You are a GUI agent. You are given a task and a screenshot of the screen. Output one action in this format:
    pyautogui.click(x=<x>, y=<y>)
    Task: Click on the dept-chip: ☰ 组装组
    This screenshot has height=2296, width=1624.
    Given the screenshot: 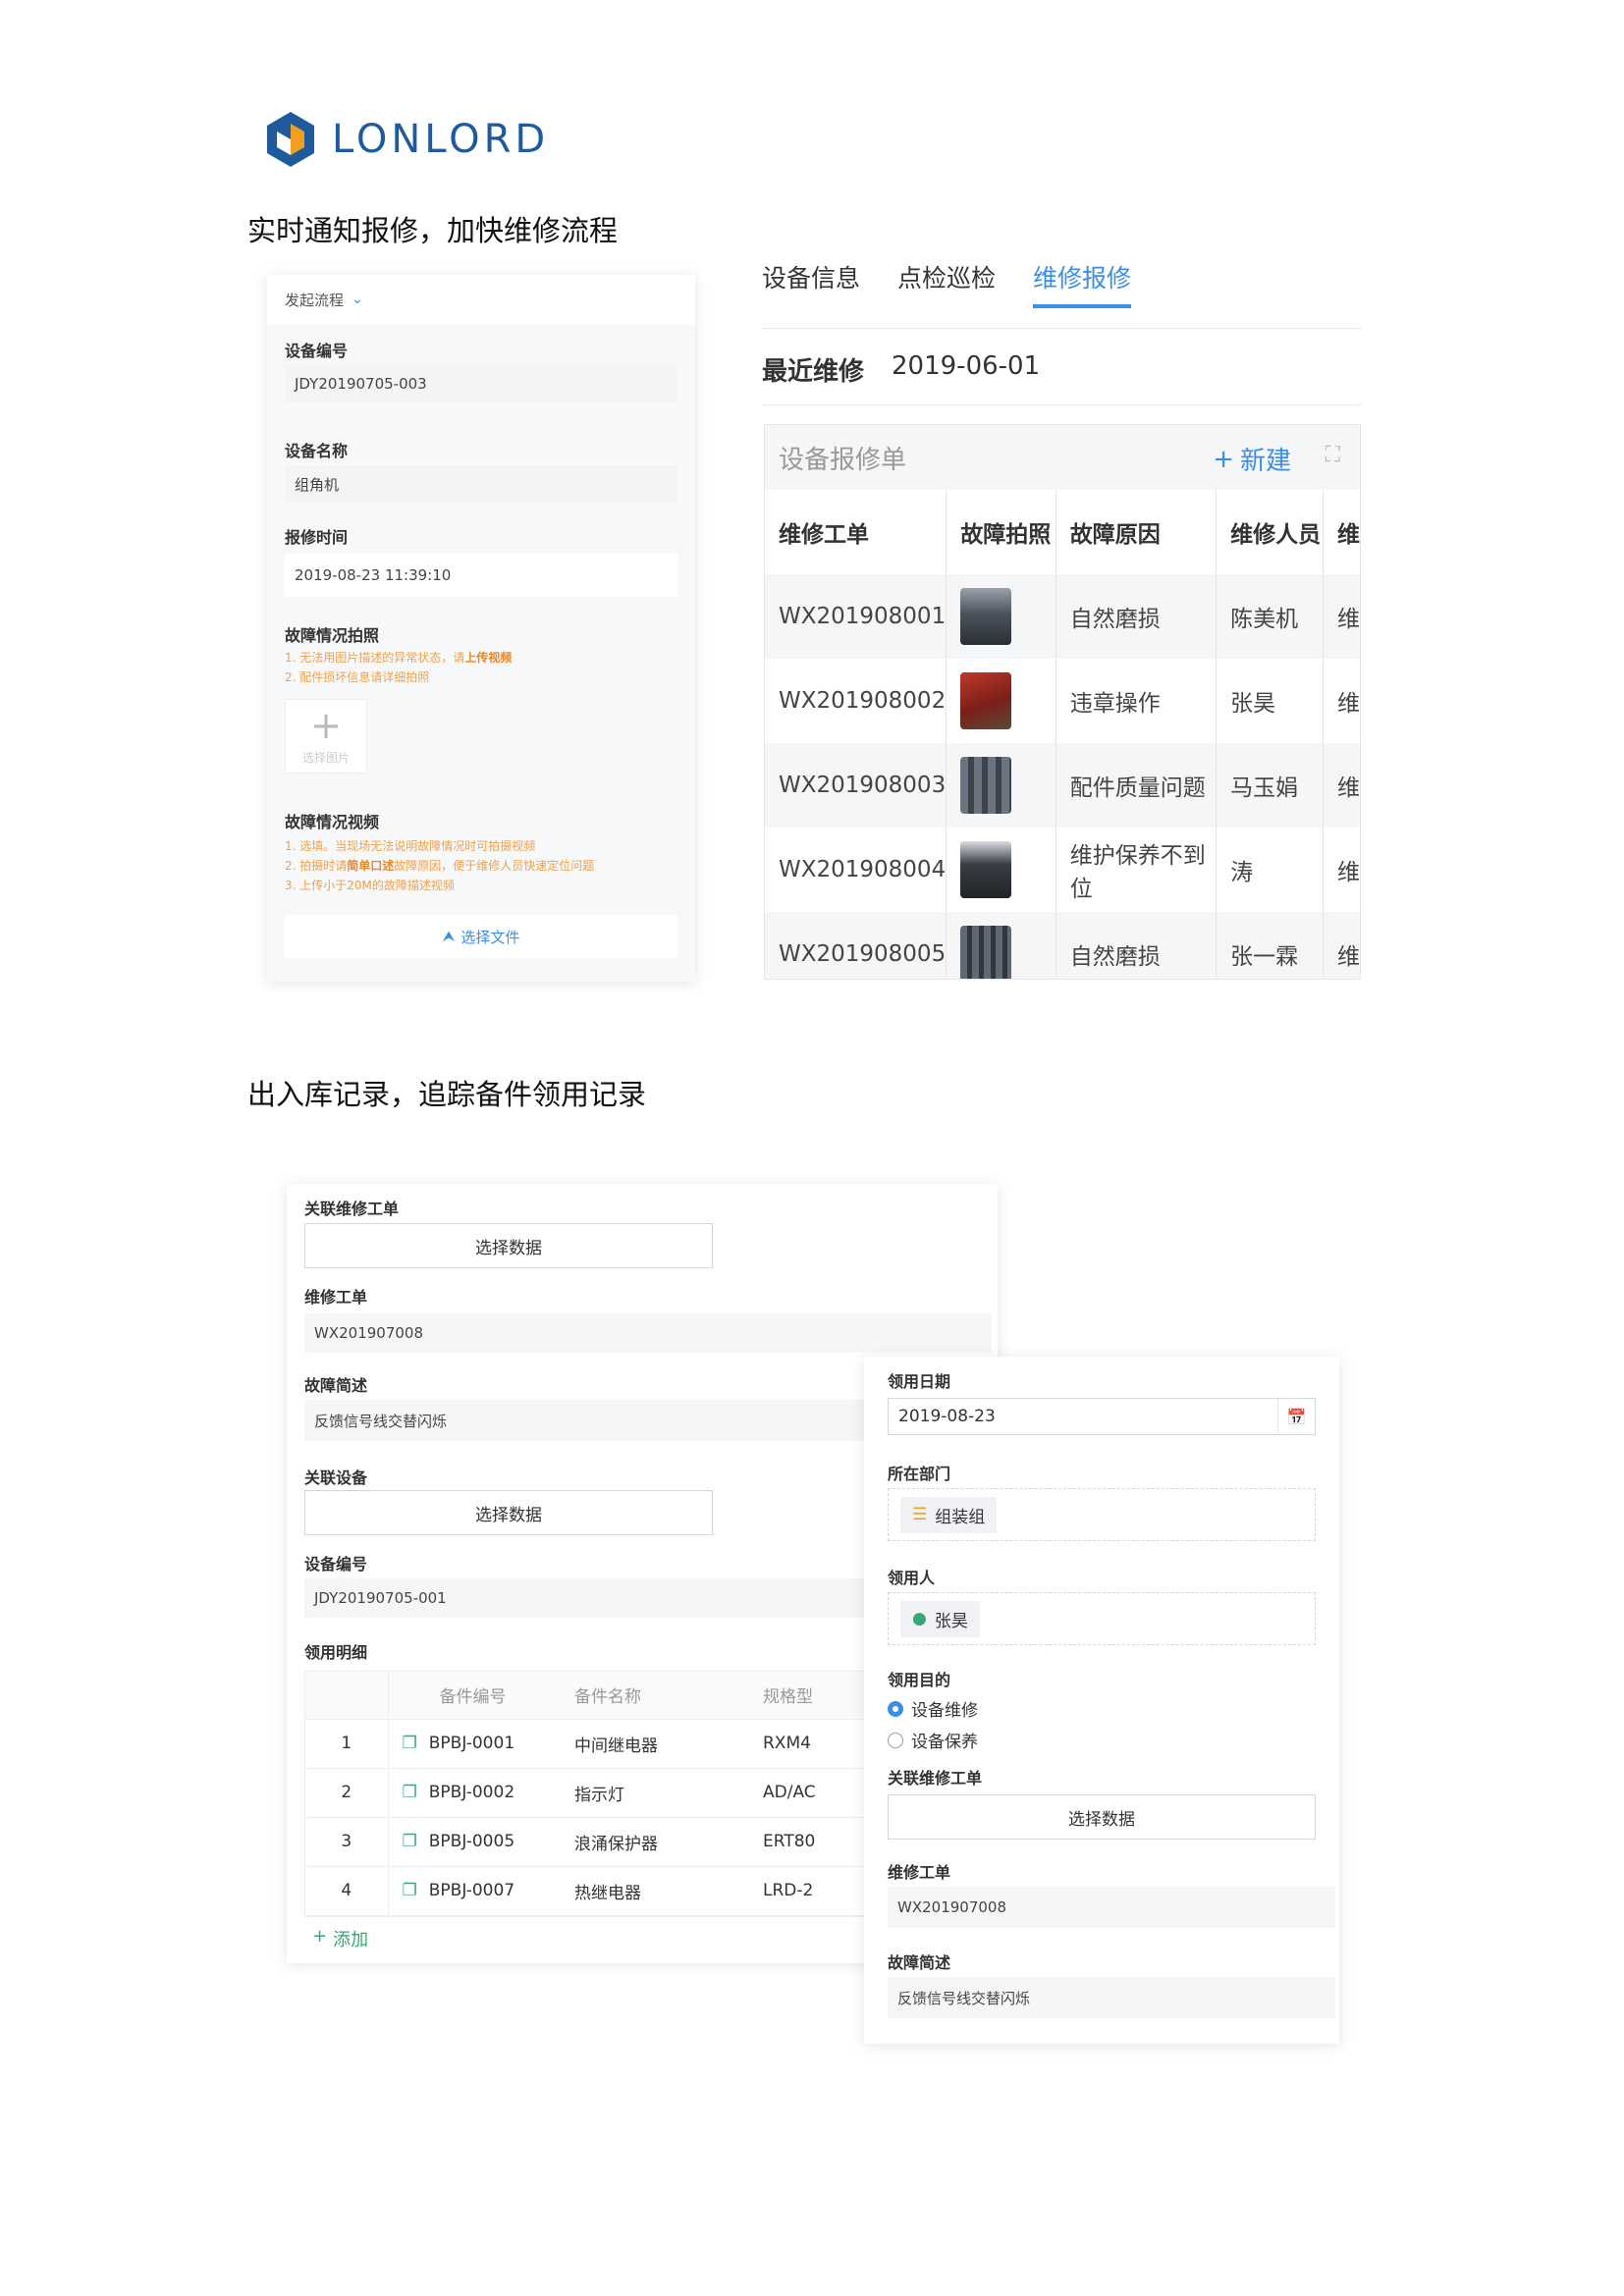 What is the action you would take?
    pyautogui.click(x=949, y=1514)
    